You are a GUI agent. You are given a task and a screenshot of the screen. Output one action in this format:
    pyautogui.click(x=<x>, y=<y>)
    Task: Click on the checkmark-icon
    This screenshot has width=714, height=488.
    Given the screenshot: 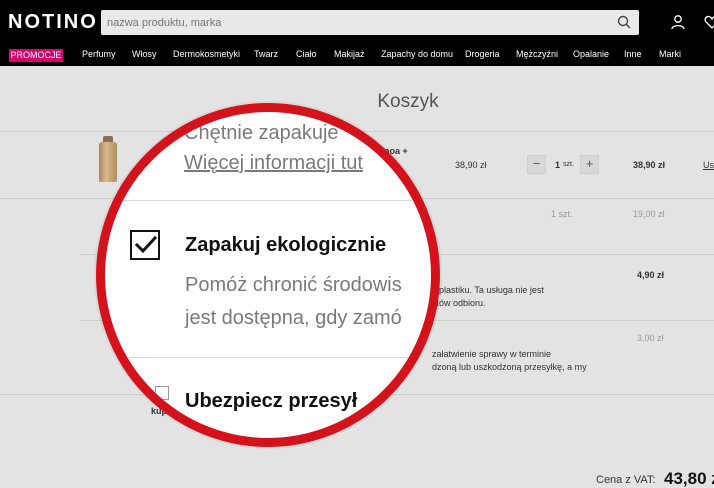 What is the action you would take?
    pyautogui.click(x=146, y=244)
    